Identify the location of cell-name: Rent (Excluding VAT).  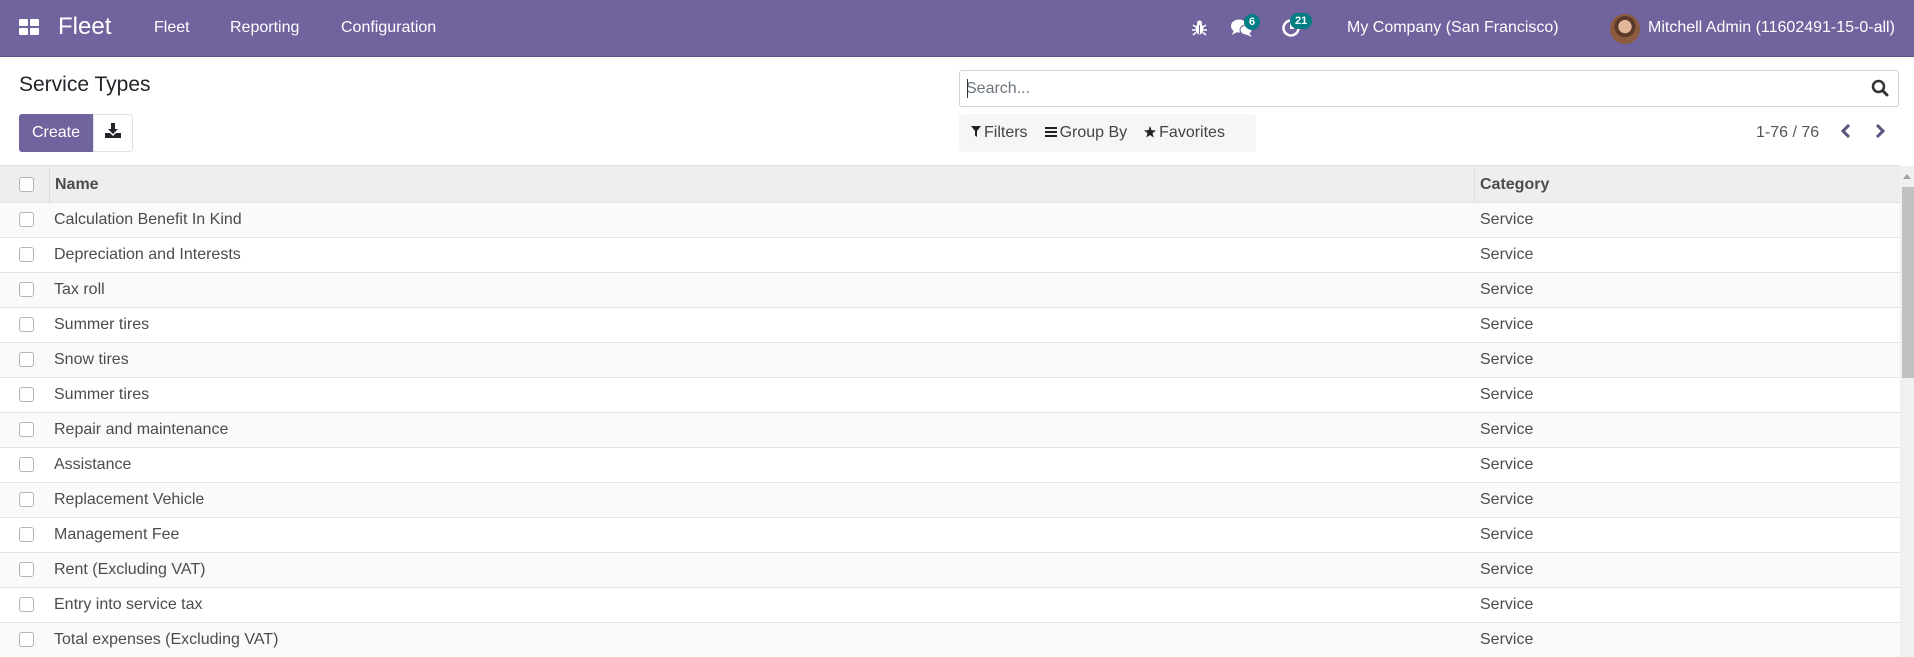
(130, 569).